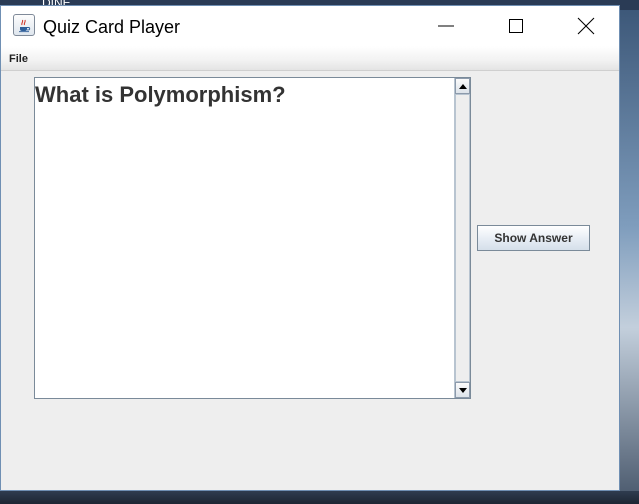 This screenshot has width=639, height=504. What do you see at coordinates (629, 252) in the screenshot?
I see `desktop-background` at bounding box center [629, 252].